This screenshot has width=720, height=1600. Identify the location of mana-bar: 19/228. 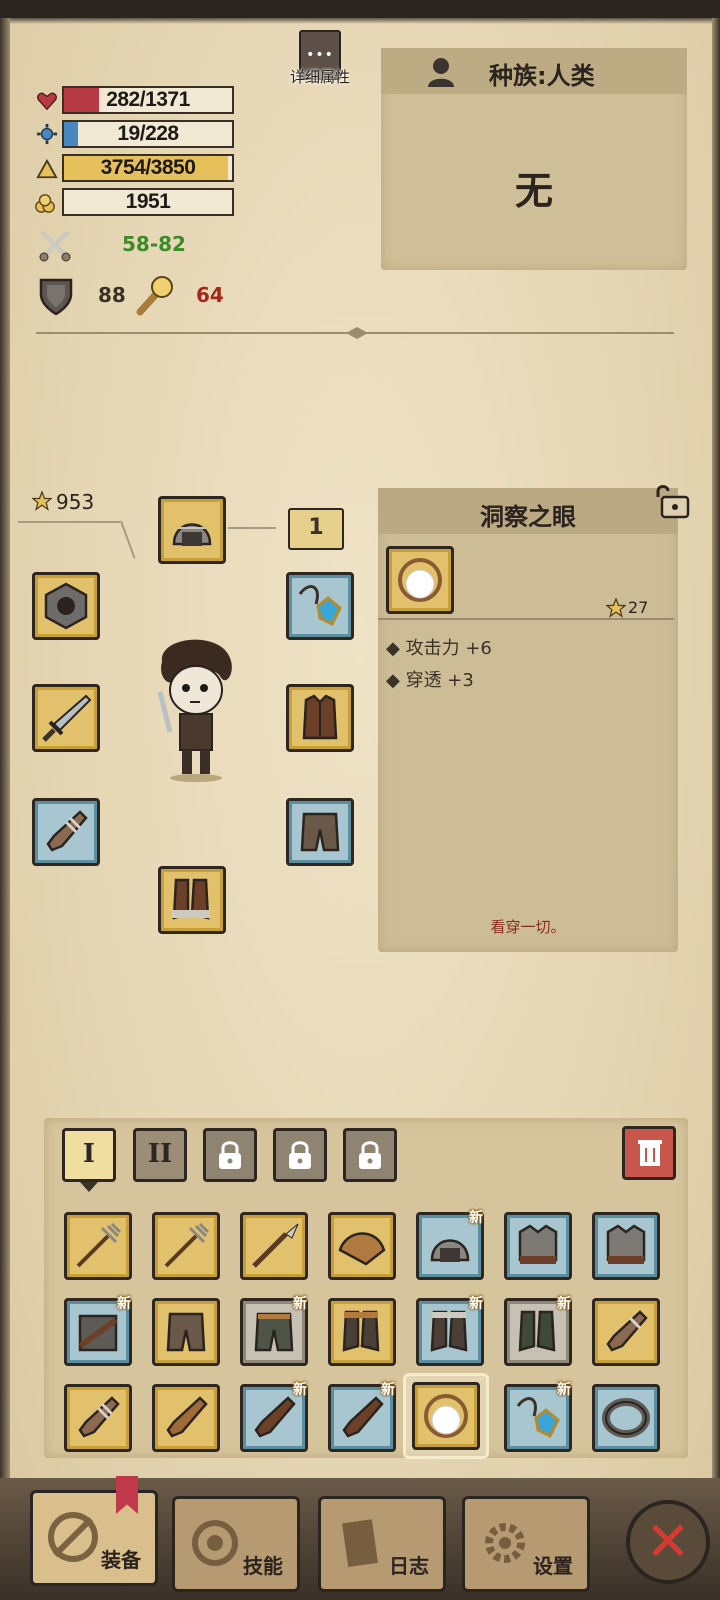
(148, 134).